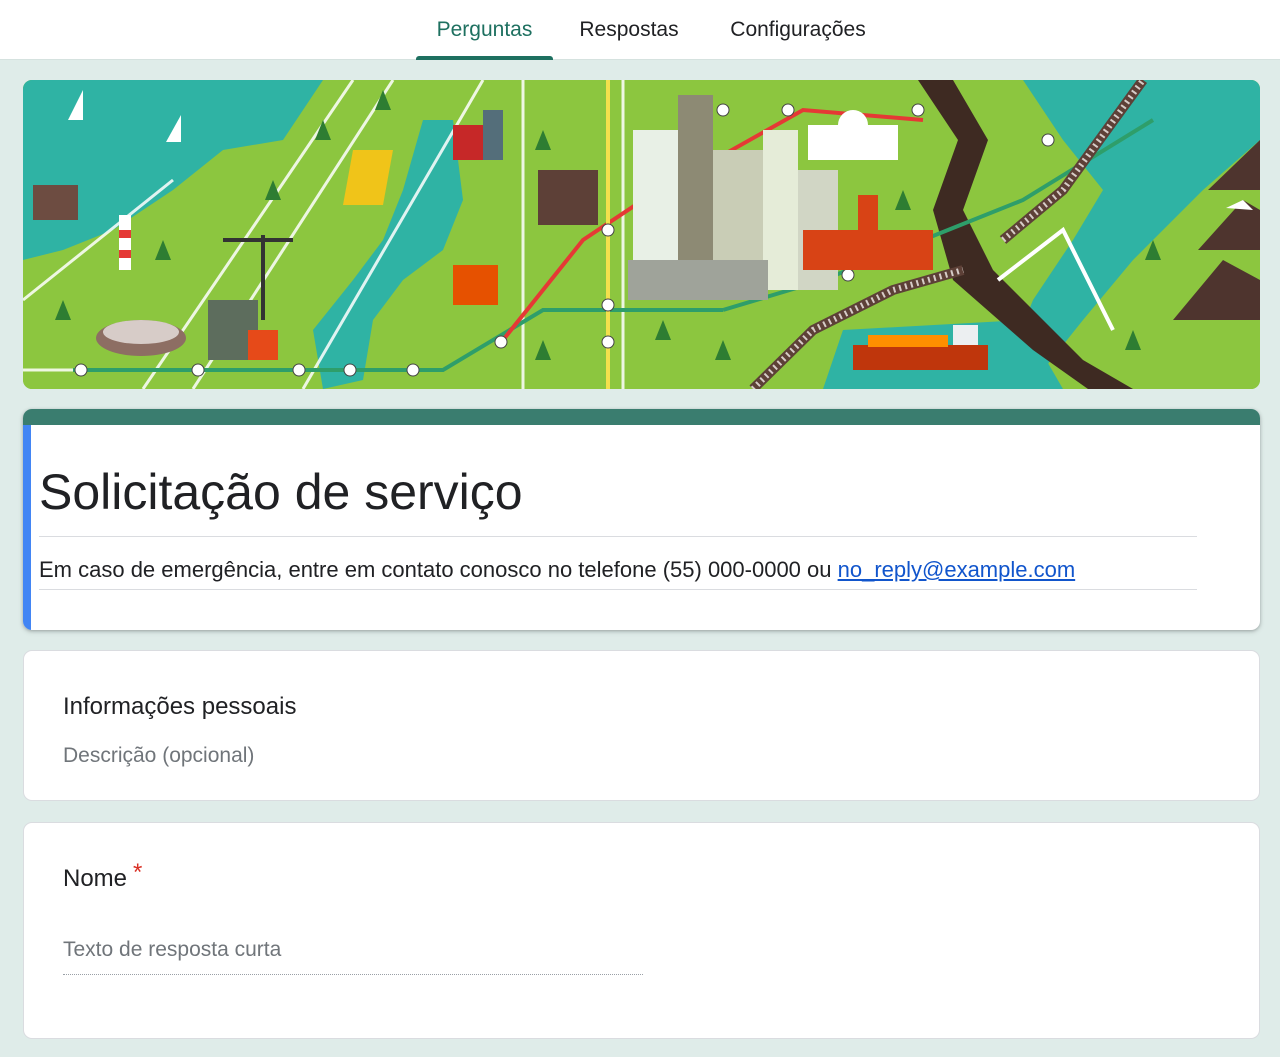  I want to click on active-tab-indicator, so click(484, 58).